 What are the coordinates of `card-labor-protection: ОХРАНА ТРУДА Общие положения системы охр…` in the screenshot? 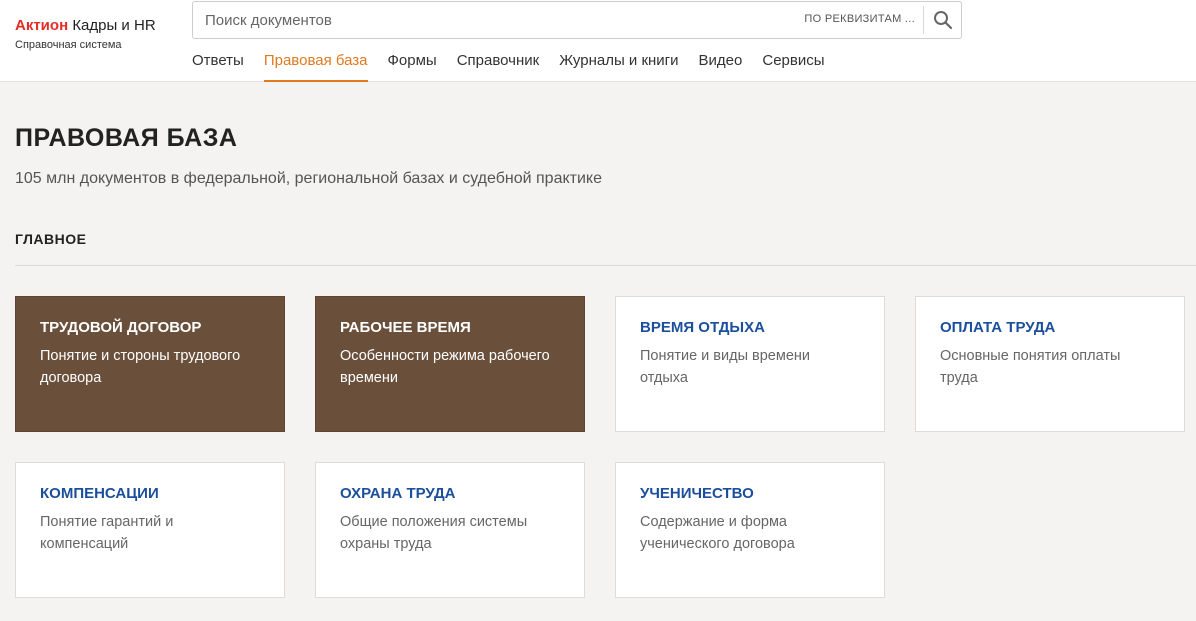 It's located at (450, 530).